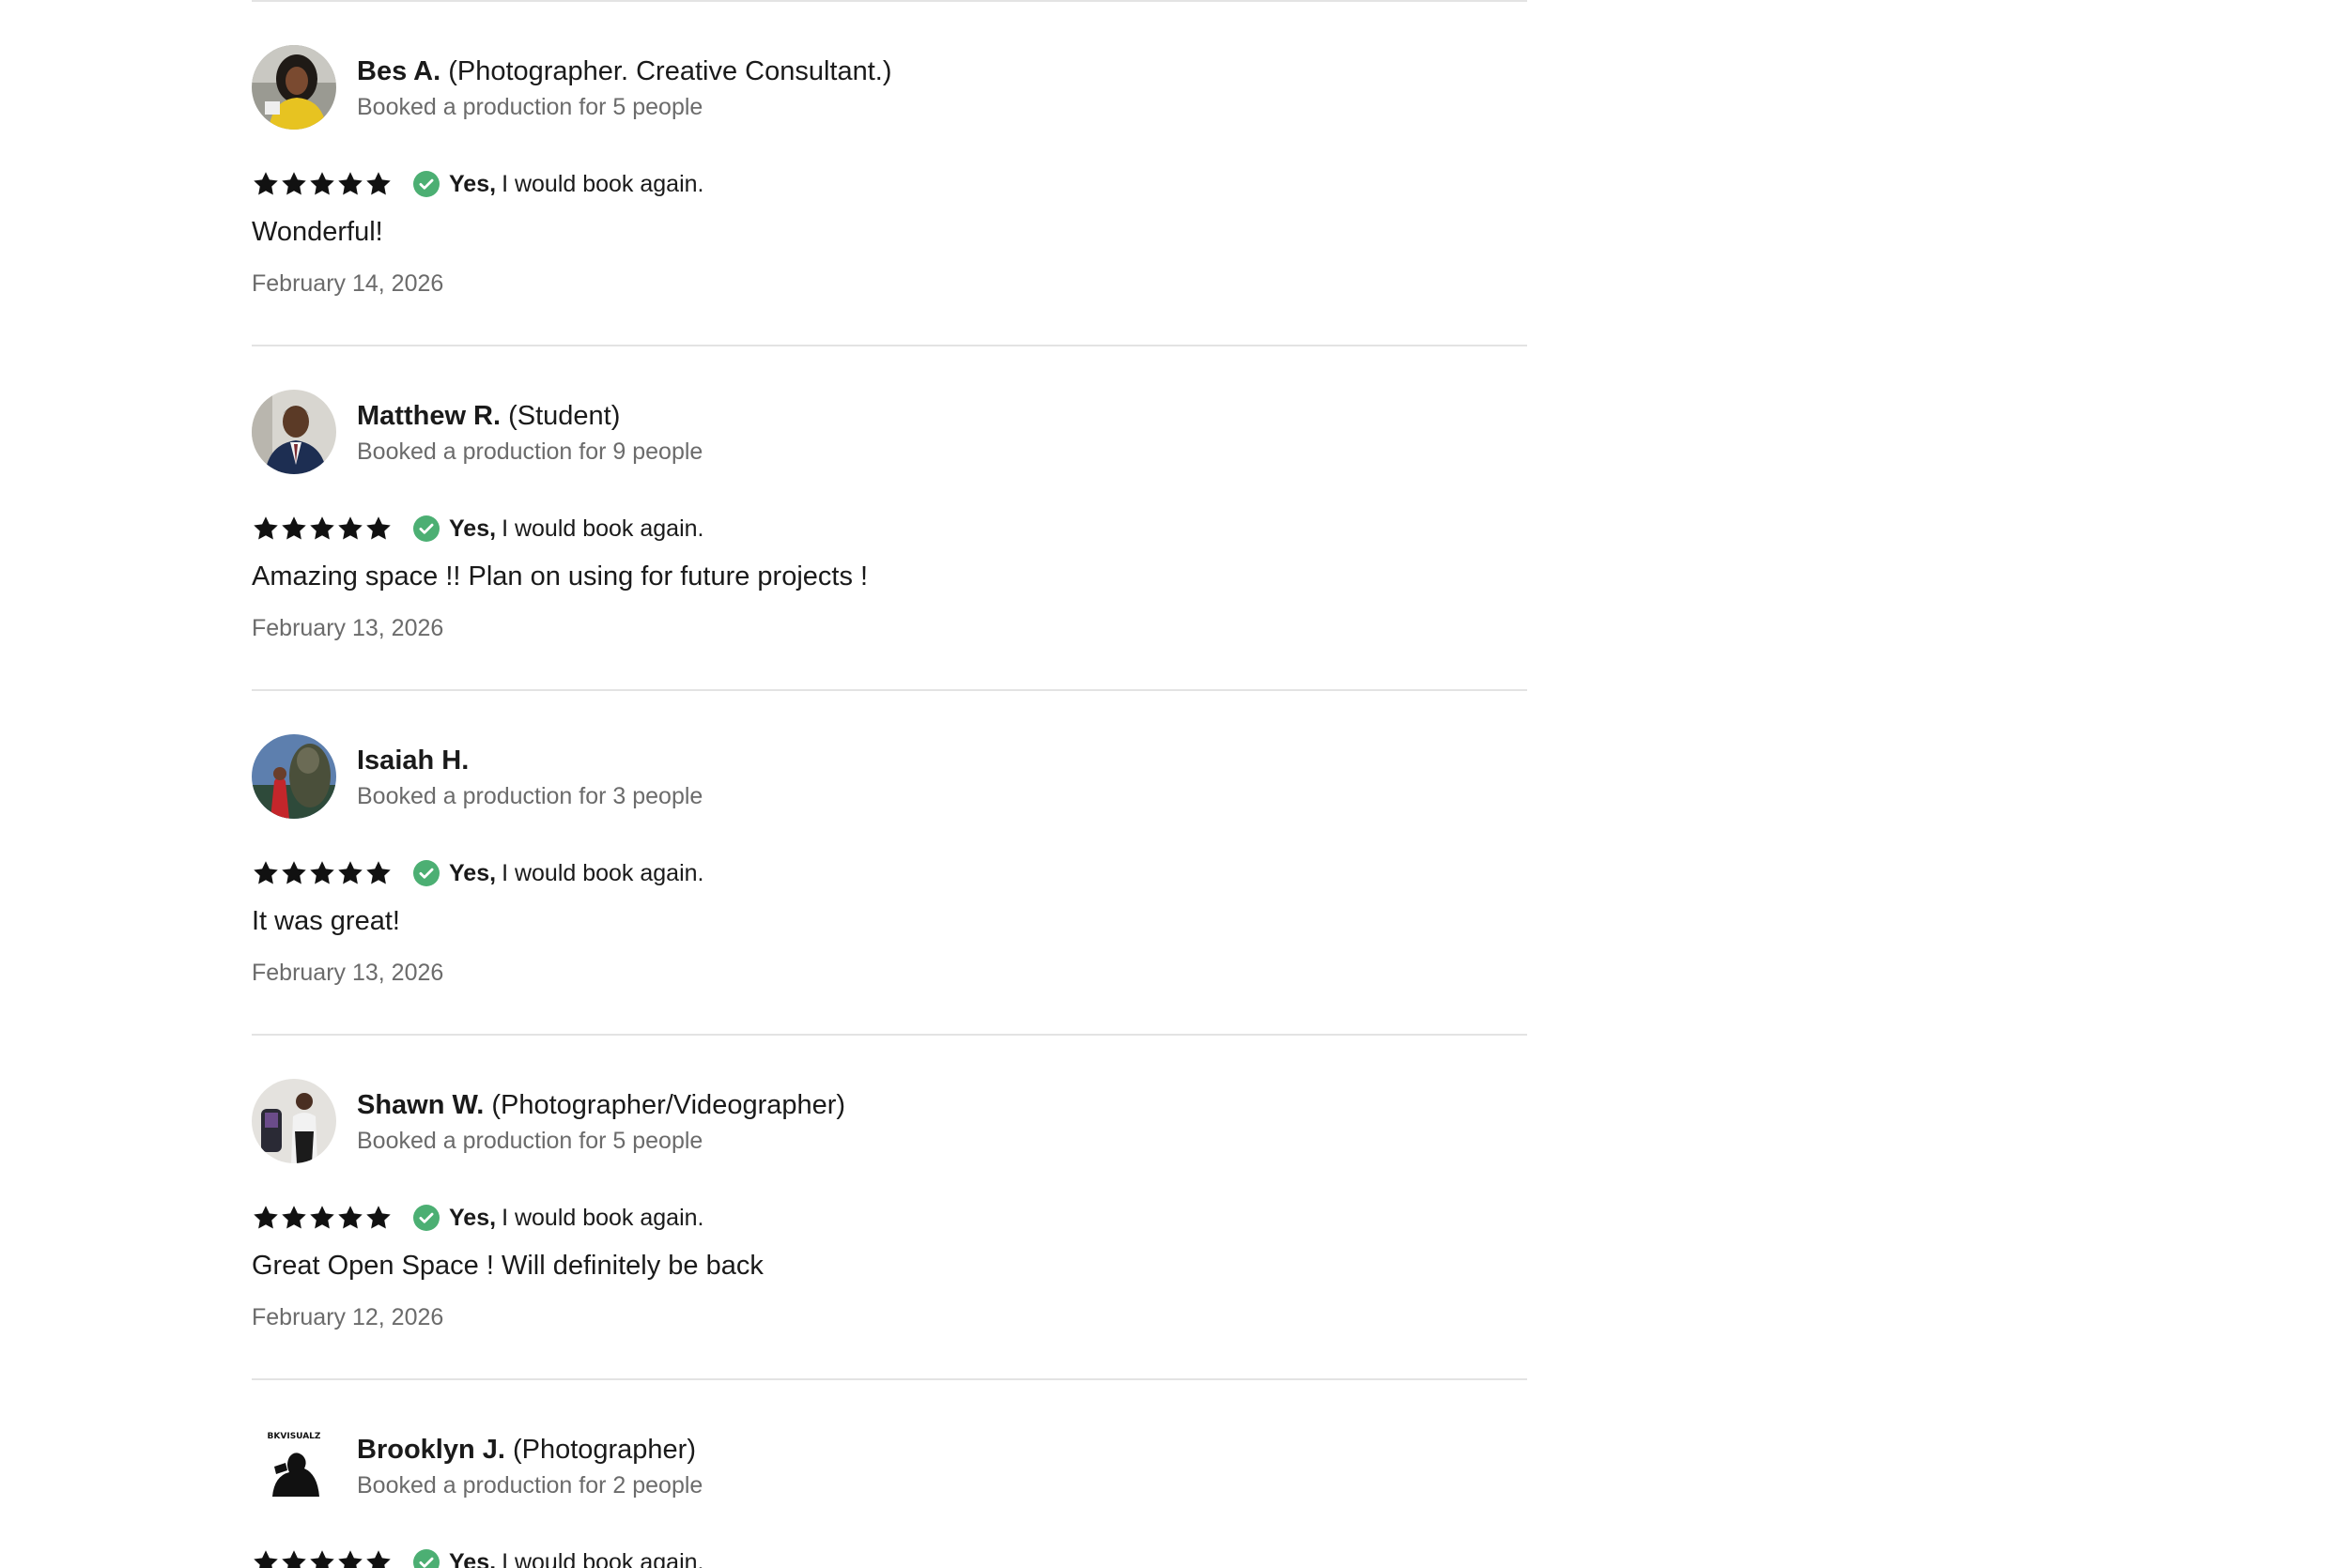 The image size is (2348, 1568). What do you see at coordinates (295, 1437) in the screenshot?
I see `svg-text: BKVISUALZ` at bounding box center [295, 1437].